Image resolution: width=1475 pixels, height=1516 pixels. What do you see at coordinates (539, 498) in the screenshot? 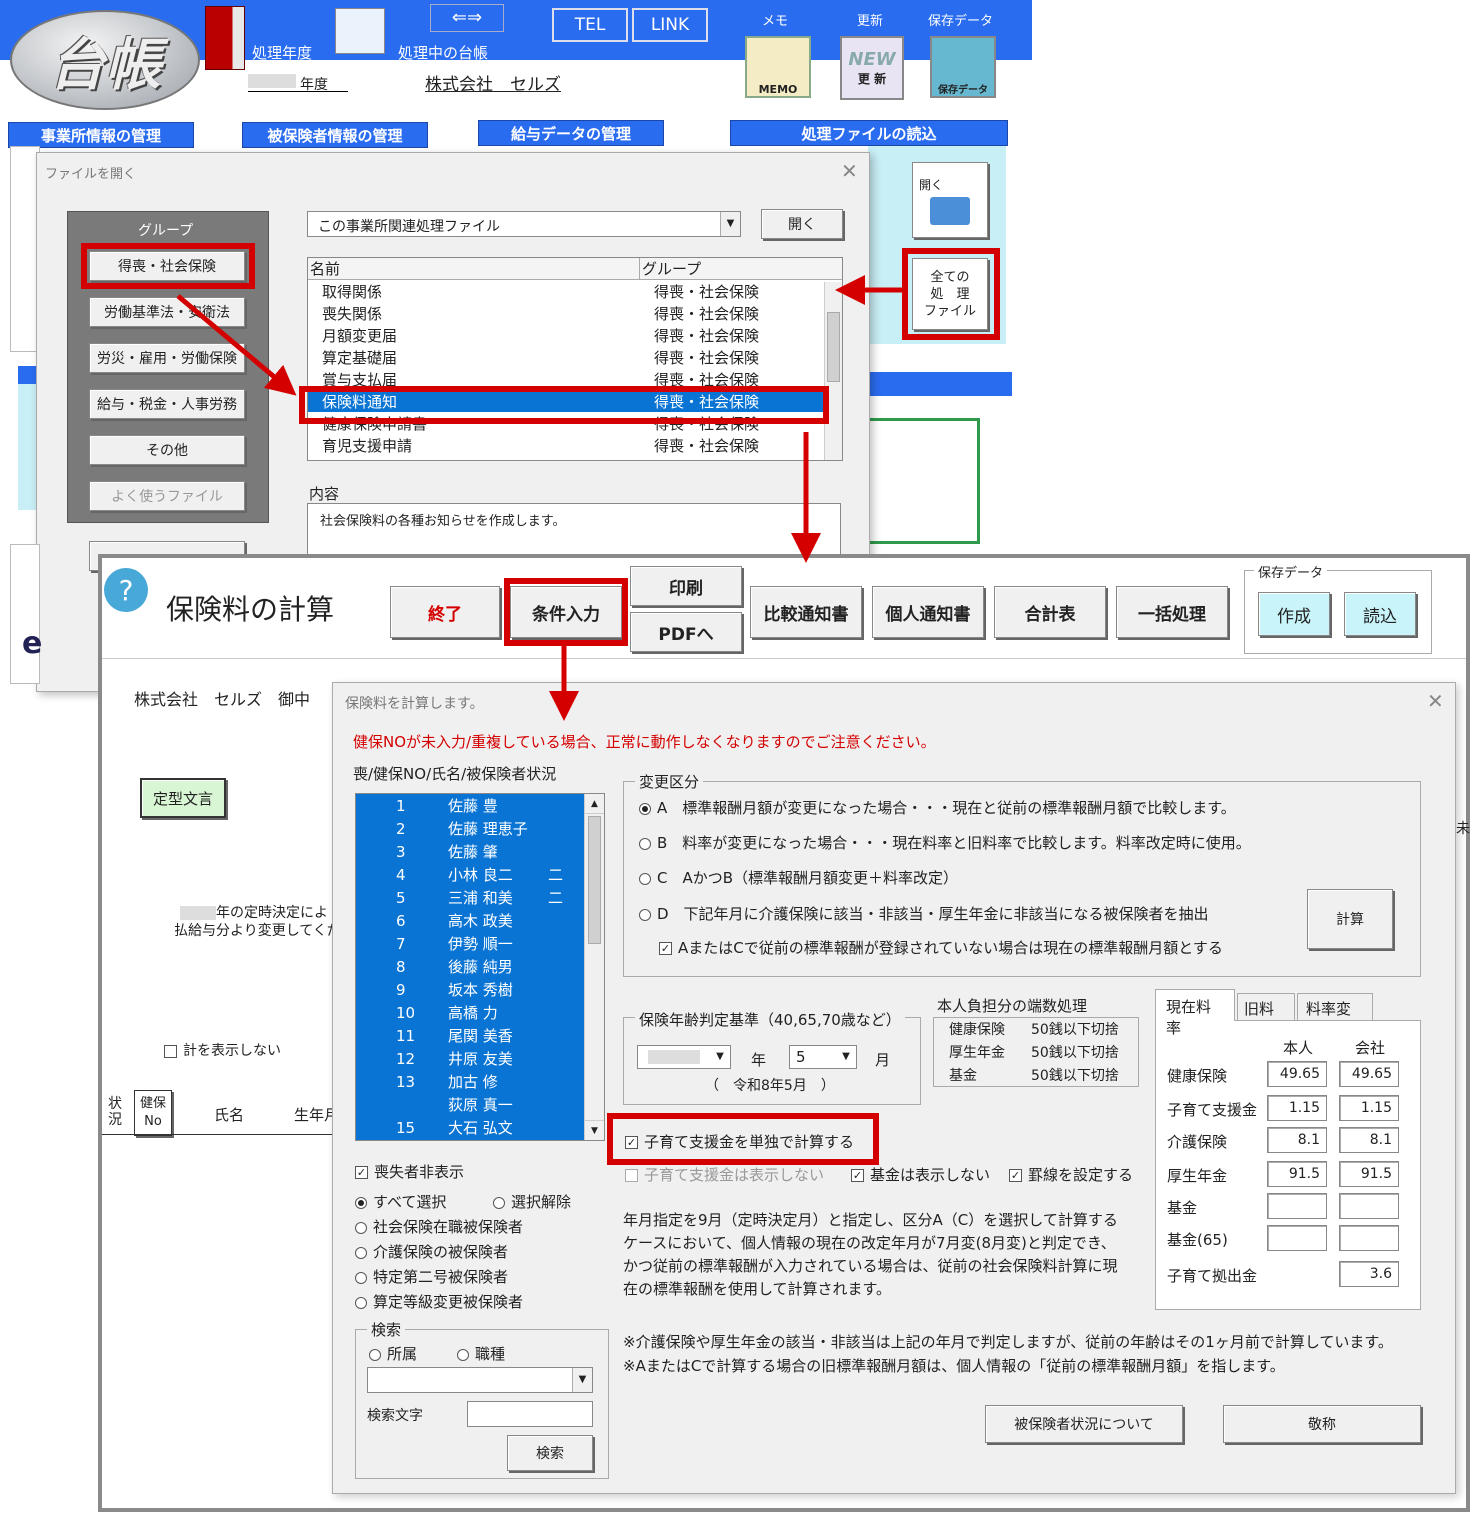
I see `annotation-arrows` at bounding box center [539, 498].